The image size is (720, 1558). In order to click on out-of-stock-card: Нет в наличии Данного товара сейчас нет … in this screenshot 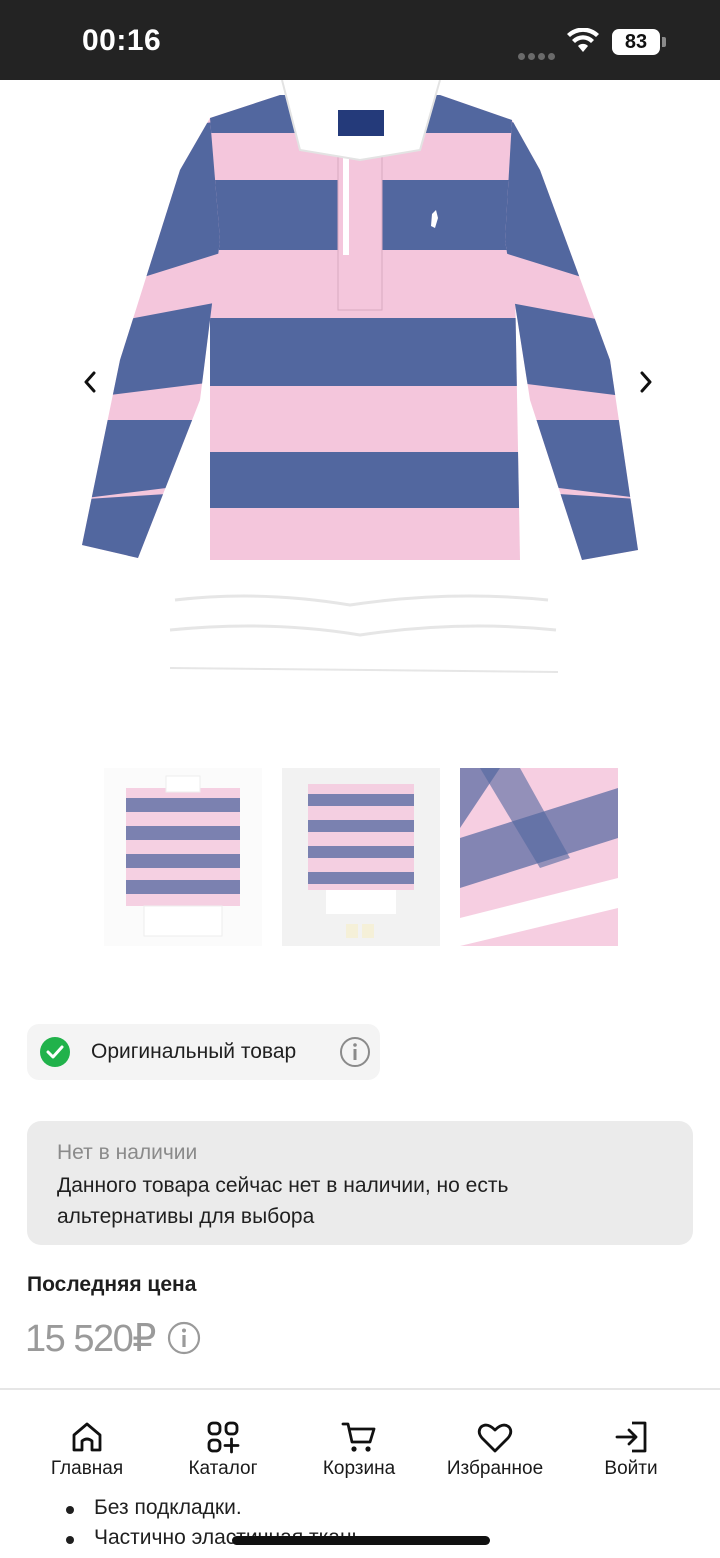, I will do `click(360, 1183)`.